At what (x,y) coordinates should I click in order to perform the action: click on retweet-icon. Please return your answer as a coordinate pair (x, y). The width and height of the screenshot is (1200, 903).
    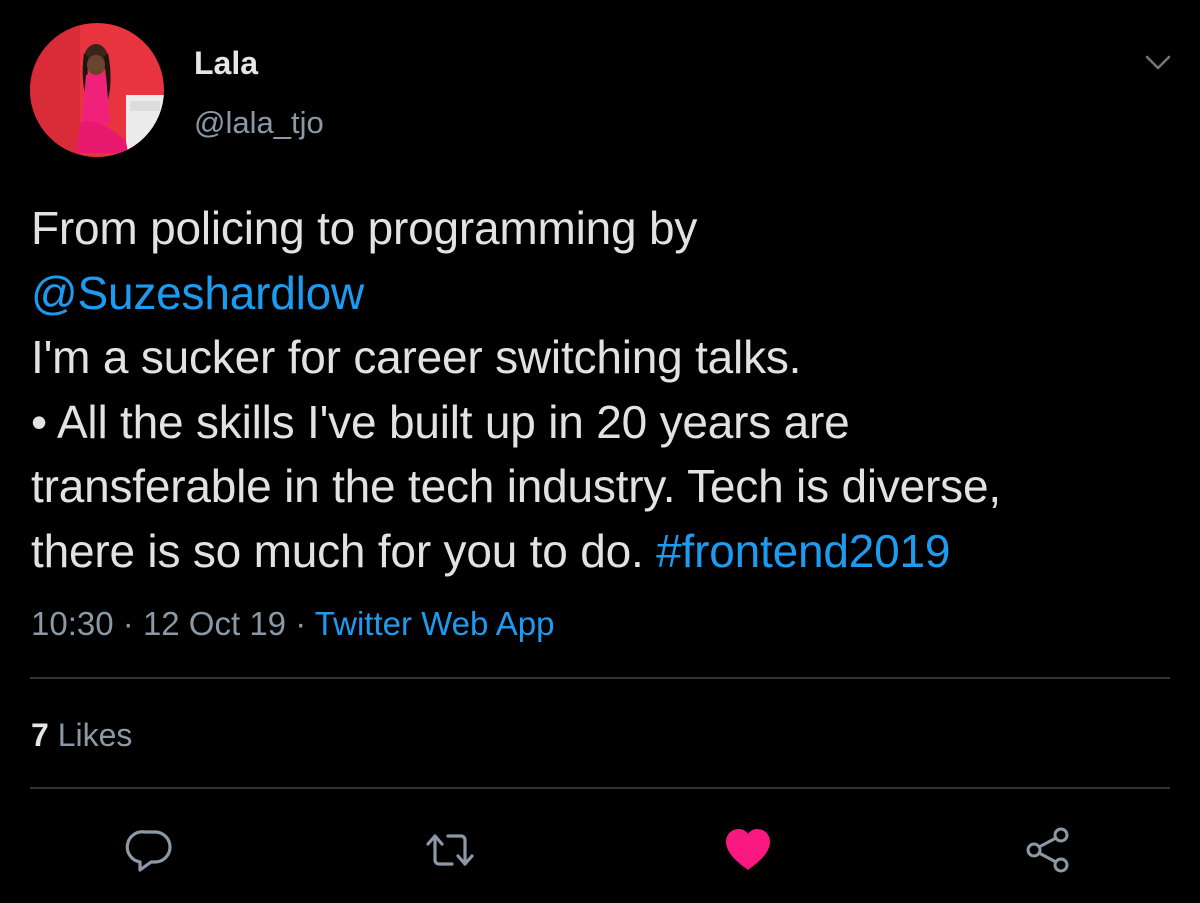
    Looking at the image, I should click on (450, 850).